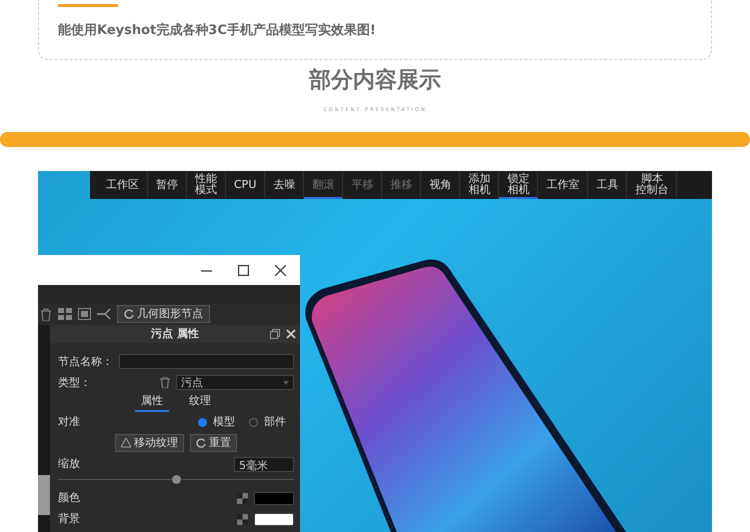  What do you see at coordinates (284, 185) in the screenshot?
I see `toolbar-button: 去噪` at bounding box center [284, 185].